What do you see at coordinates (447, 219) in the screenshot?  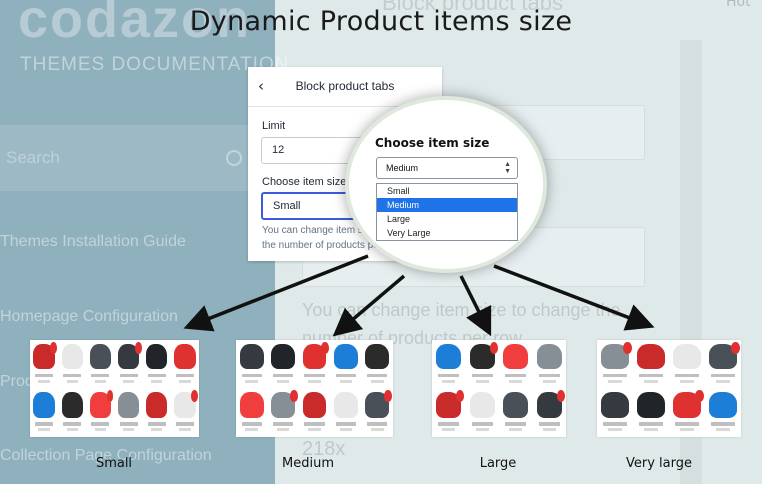 I see `dropdown-option-large: Large` at bounding box center [447, 219].